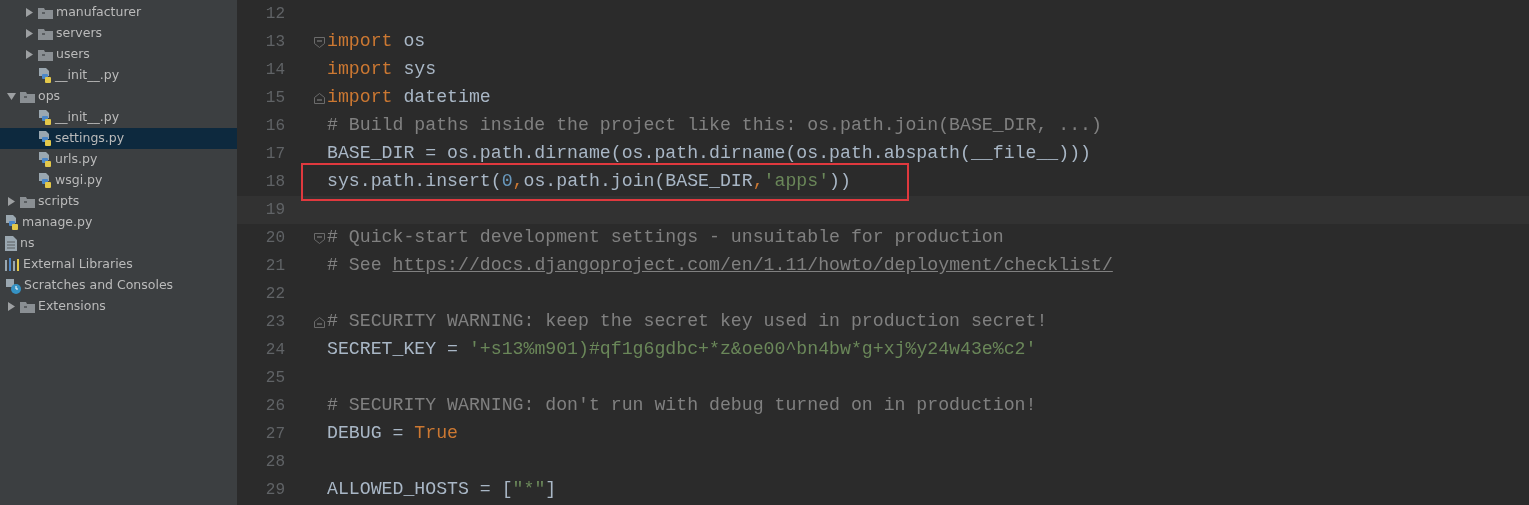 The image size is (1529, 505). Describe the element at coordinates (752, 265) in the screenshot. I see `link: https://docs.djangoproject.com/en/1.11/howto/deployment/checklist/` at that location.